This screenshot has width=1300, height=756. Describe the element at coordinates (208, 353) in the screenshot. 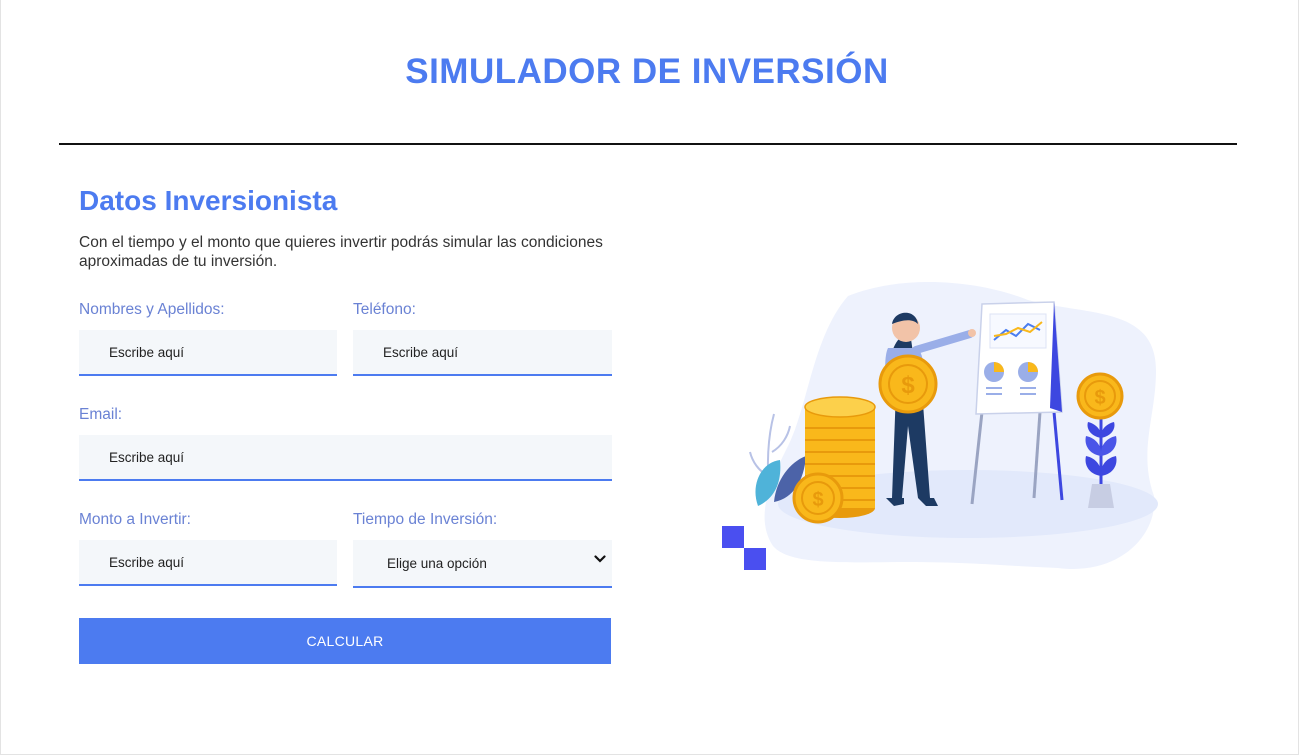

I see `name-input` at that location.